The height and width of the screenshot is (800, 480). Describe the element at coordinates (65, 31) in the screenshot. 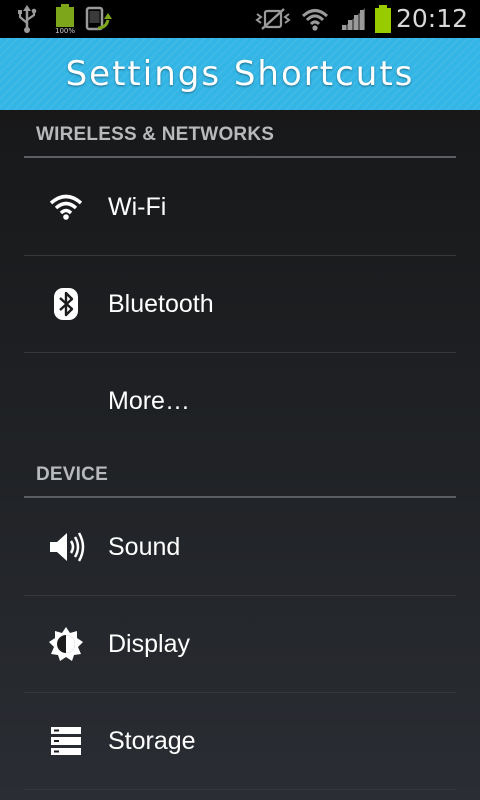

I see `battery-mini-label: 100%` at that location.